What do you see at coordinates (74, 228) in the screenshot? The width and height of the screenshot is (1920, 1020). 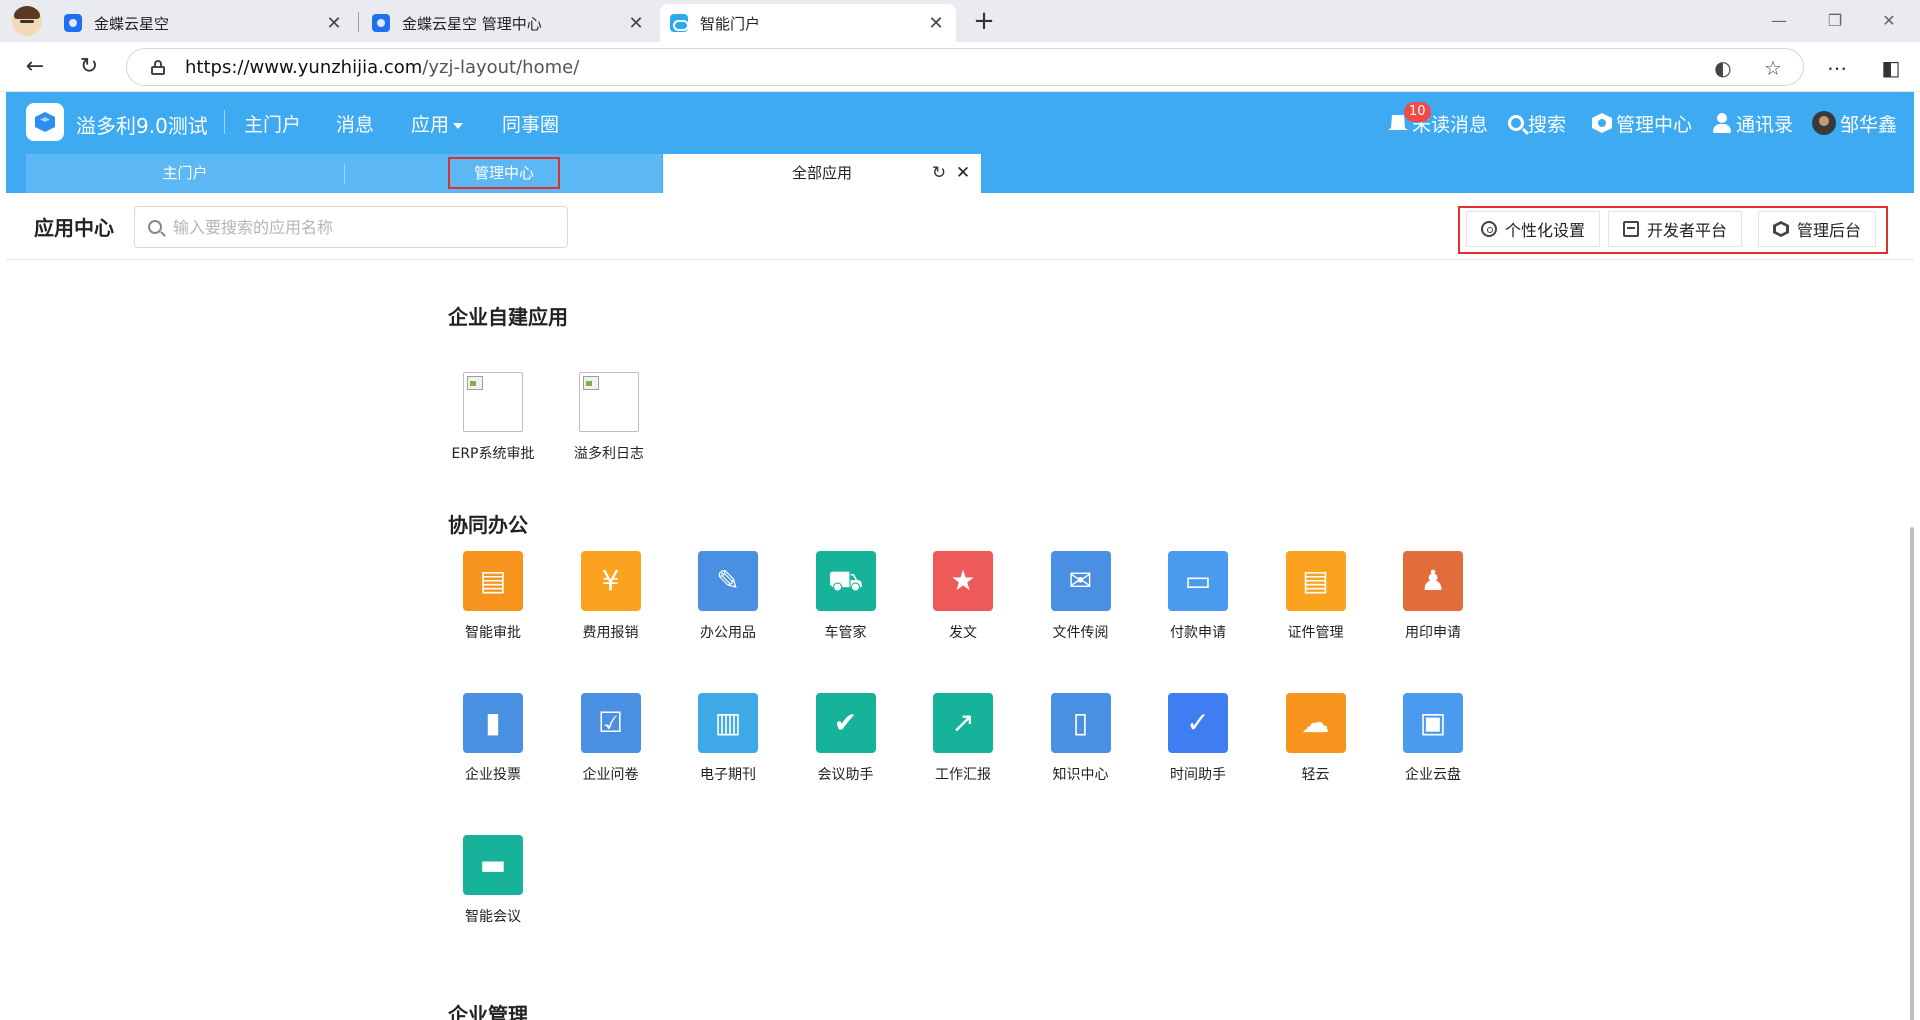 I see `page-title: 应用中心` at bounding box center [74, 228].